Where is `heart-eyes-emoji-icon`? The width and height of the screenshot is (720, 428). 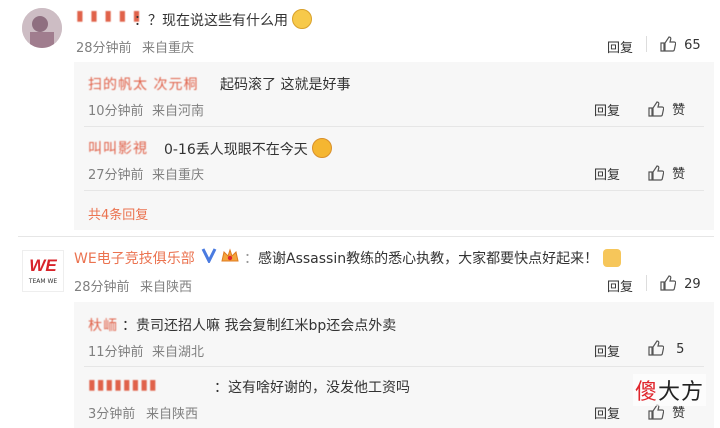
heart-eyes-emoji-icon is located at coordinates (322, 148).